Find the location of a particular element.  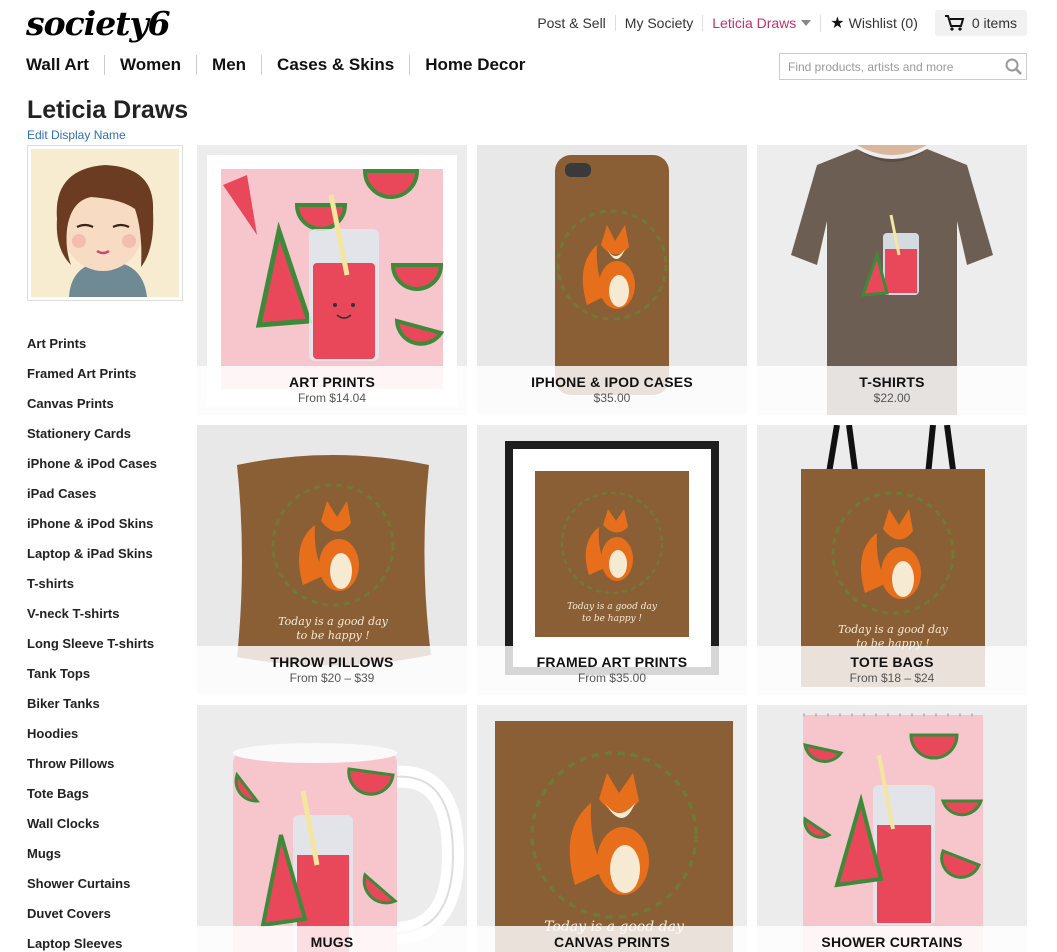

product-title: FRAMED ART PRINTS is located at coordinates (612, 662).